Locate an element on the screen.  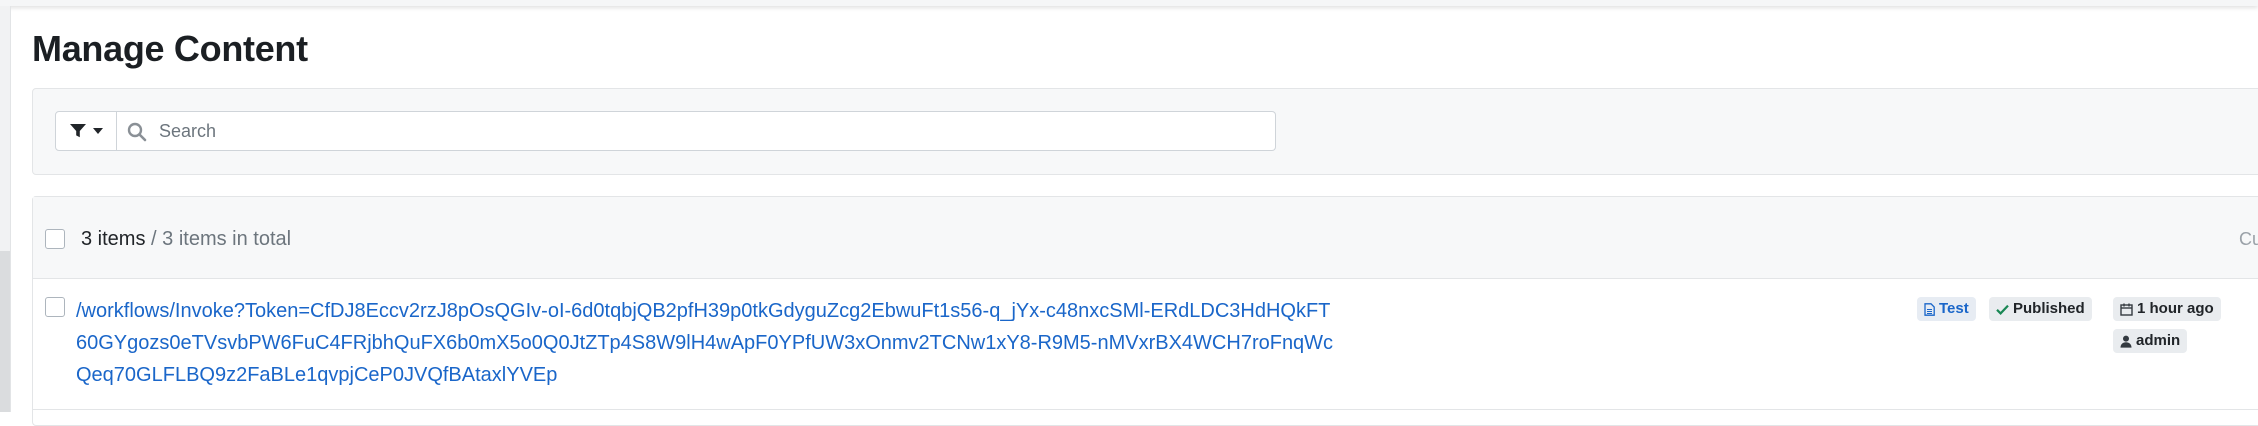
check-icon is located at coordinates (2002, 309).